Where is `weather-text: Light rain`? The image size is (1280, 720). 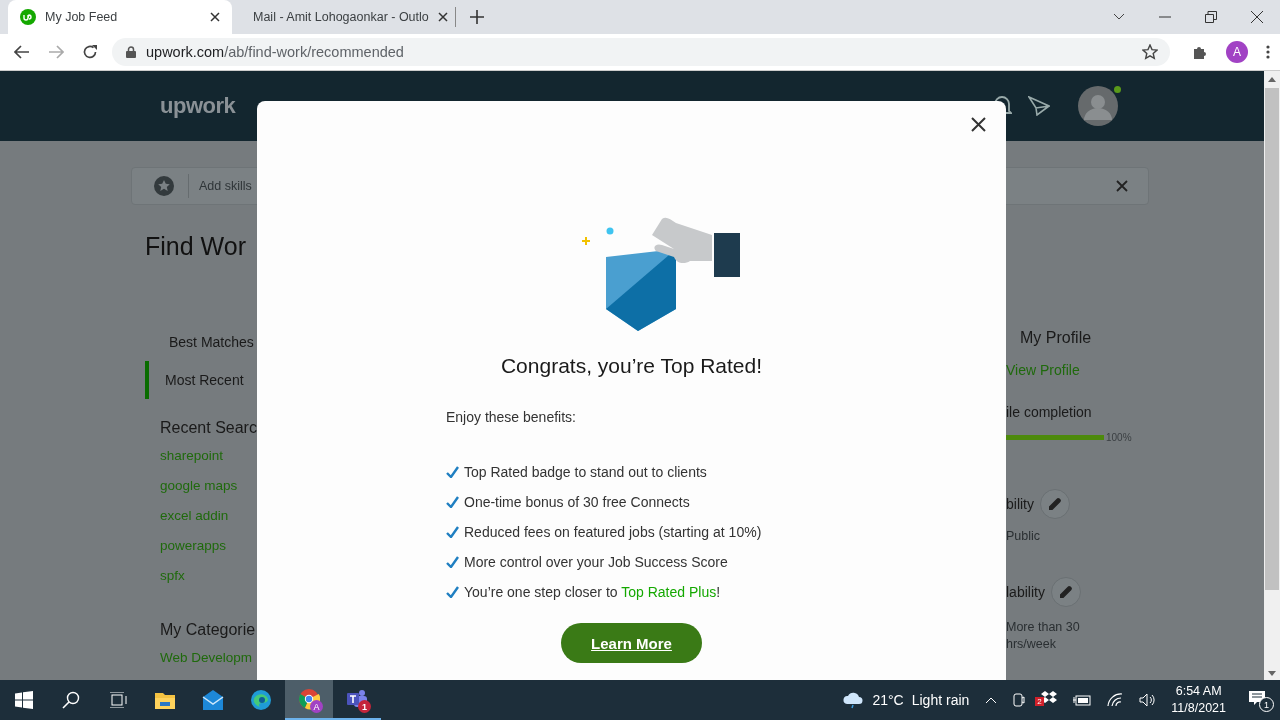 weather-text: Light rain is located at coordinates (940, 700).